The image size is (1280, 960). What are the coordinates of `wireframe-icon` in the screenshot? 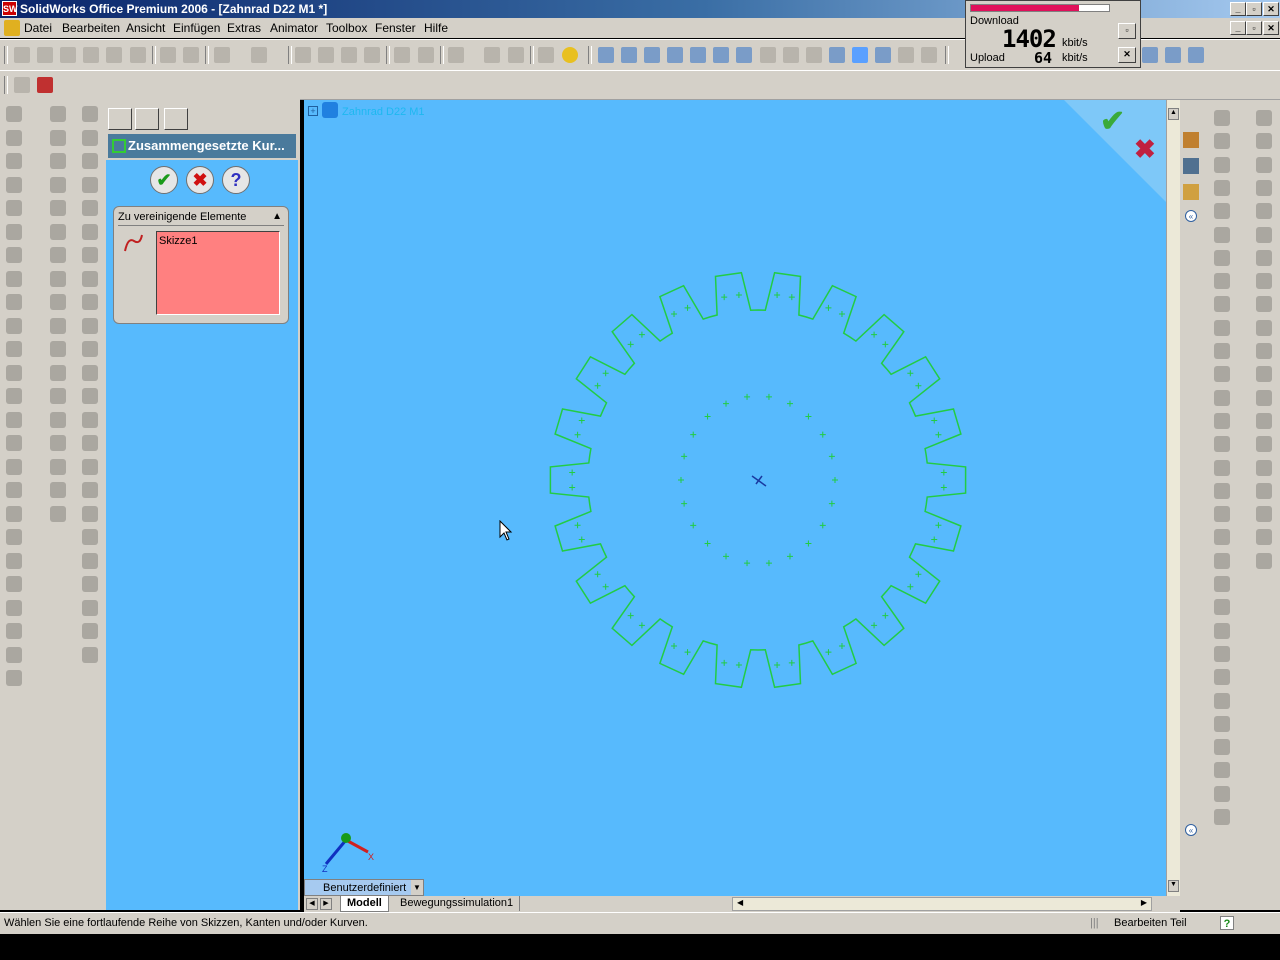 It's located at (768, 55).